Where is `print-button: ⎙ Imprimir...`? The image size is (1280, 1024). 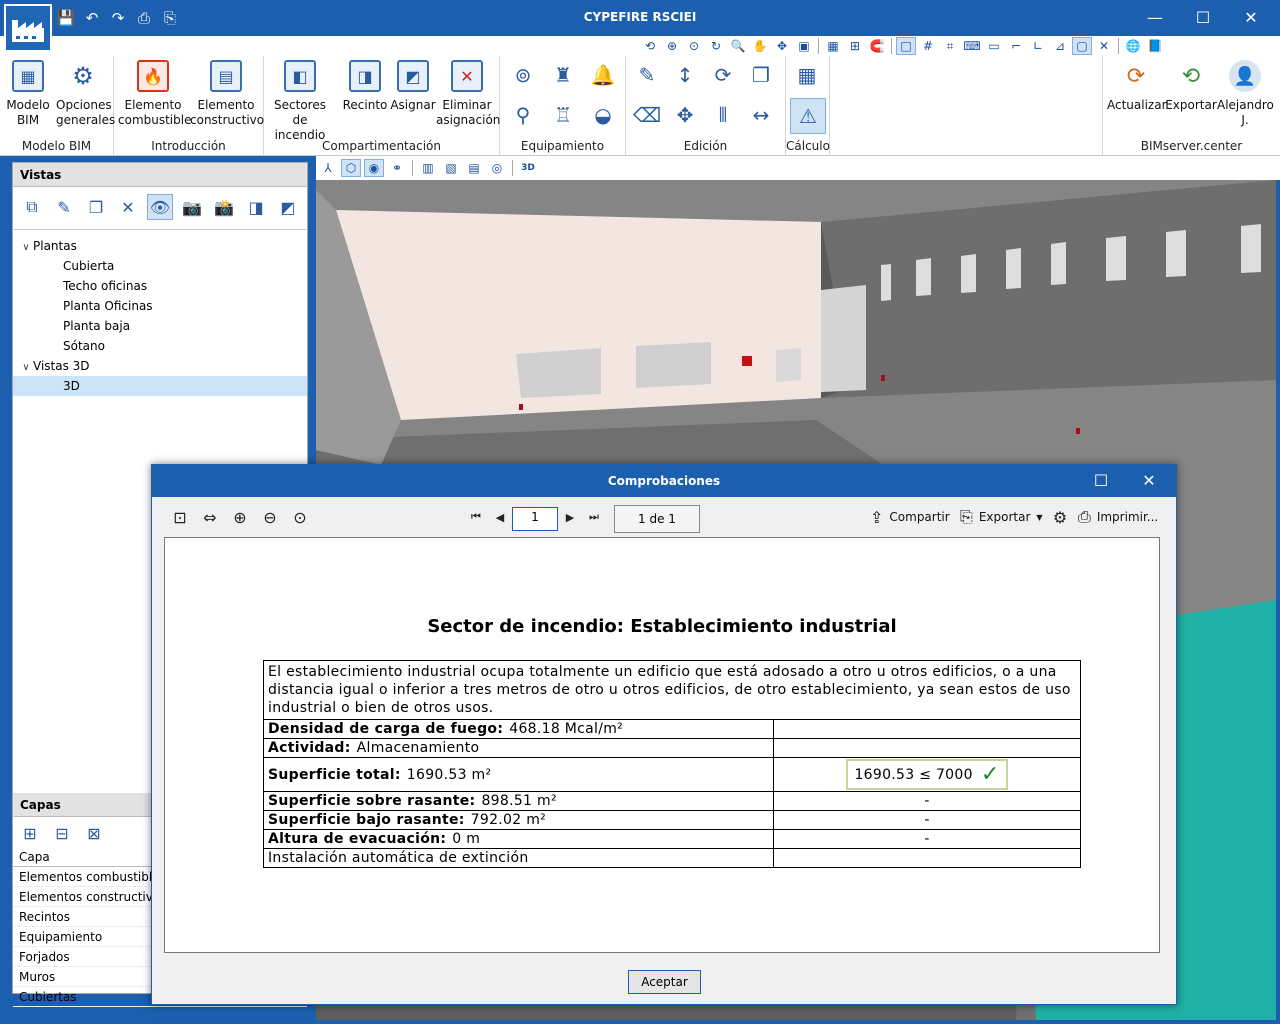 print-button: ⎙ Imprimir... is located at coordinates (1118, 517).